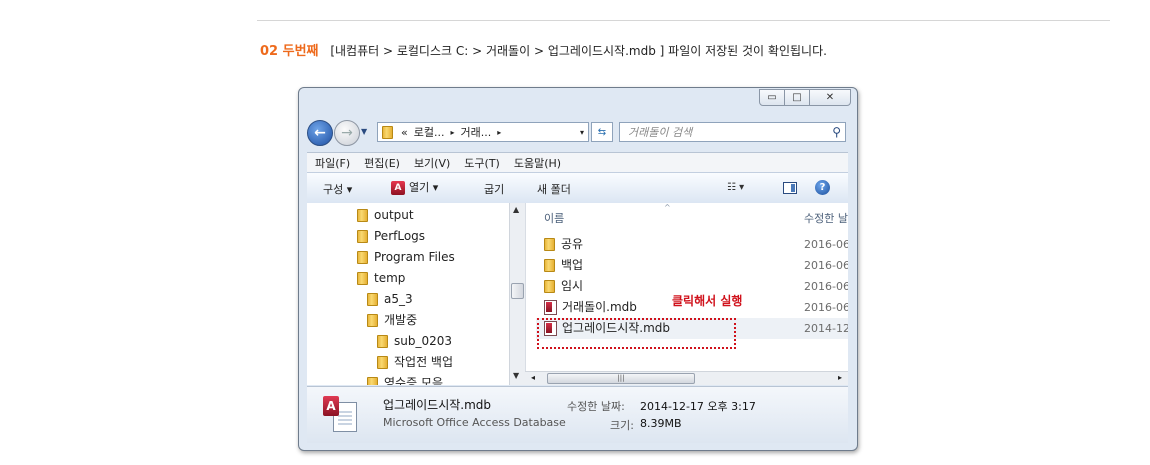 The image size is (1150, 465). Describe the element at coordinates (517, 291) in the screenshot. I see `tree-scroll-thumb` at that location.